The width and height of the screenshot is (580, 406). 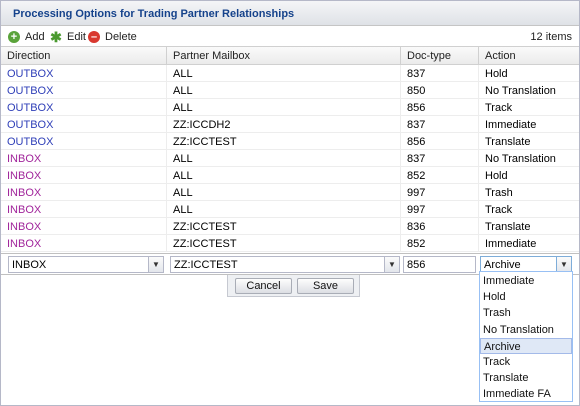 What do you see at coordinates (290, 36) in the screenshot?
I see `toolbar: + Add ✱ Edit – Delete 12 items` at bounding box center [290, 36].